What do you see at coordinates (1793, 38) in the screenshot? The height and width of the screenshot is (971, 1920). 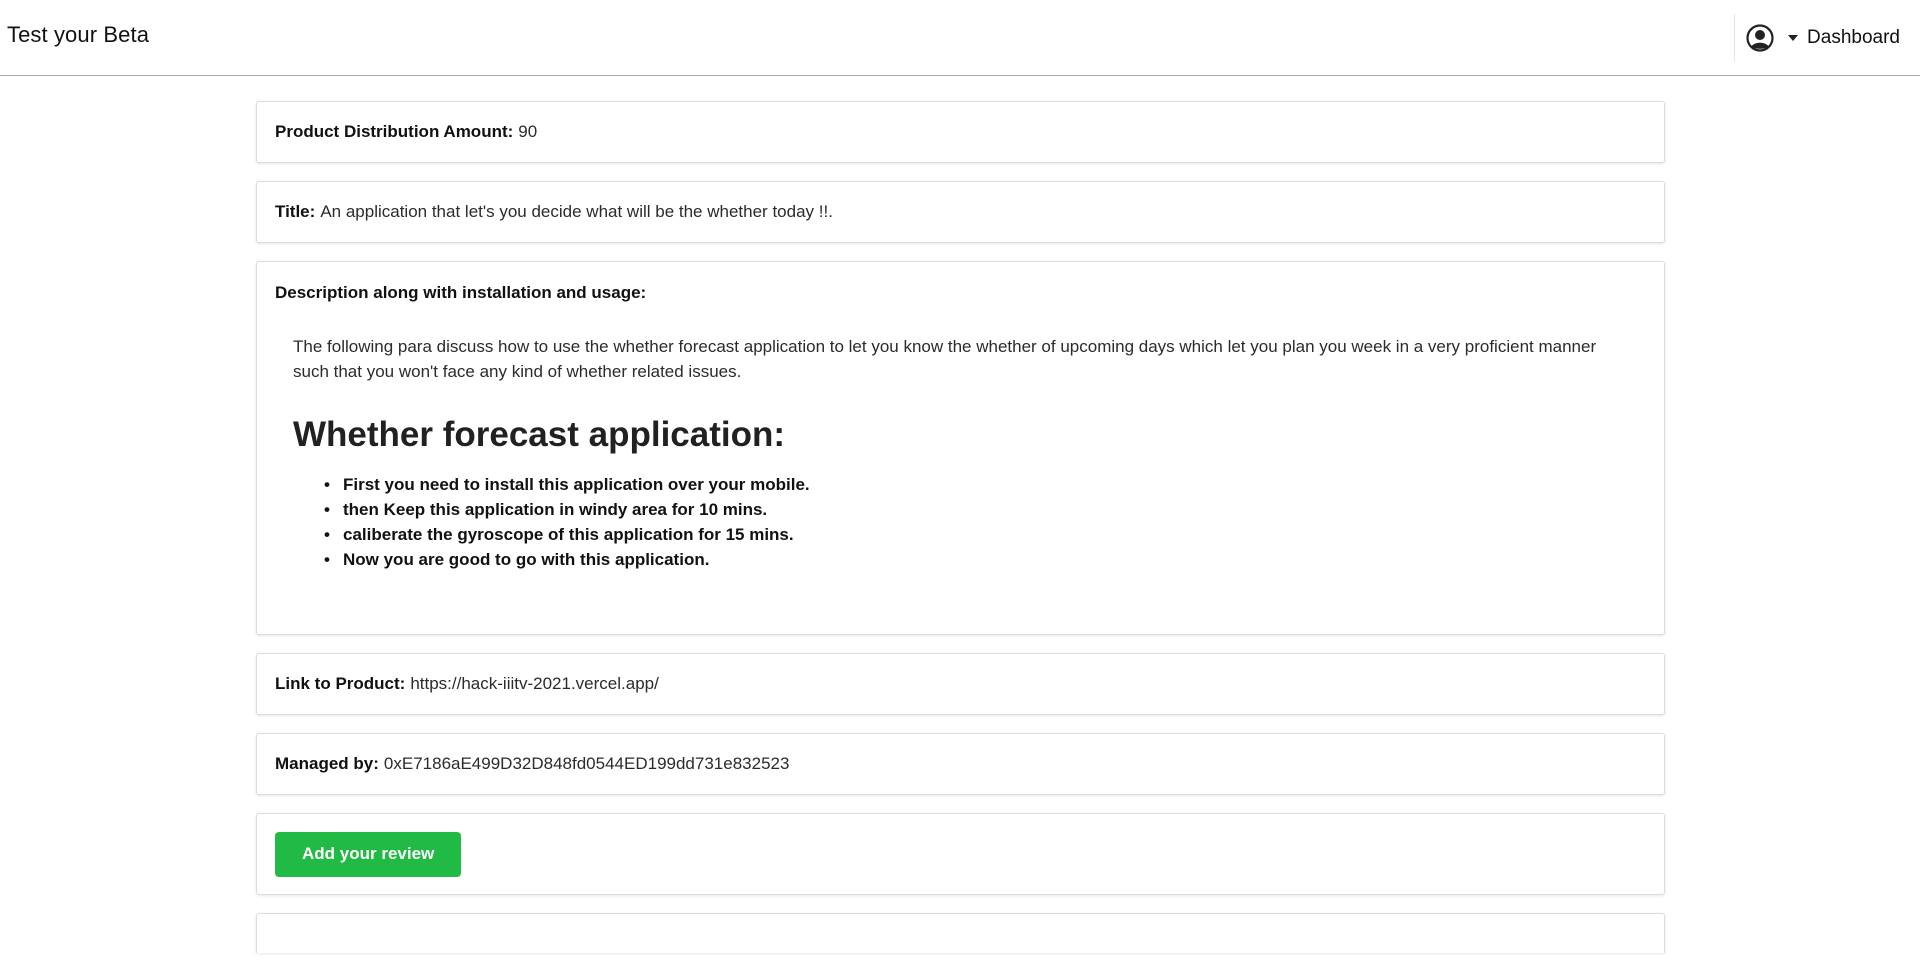 I see `caret-down-icon` at bounding box center [1793, 38].